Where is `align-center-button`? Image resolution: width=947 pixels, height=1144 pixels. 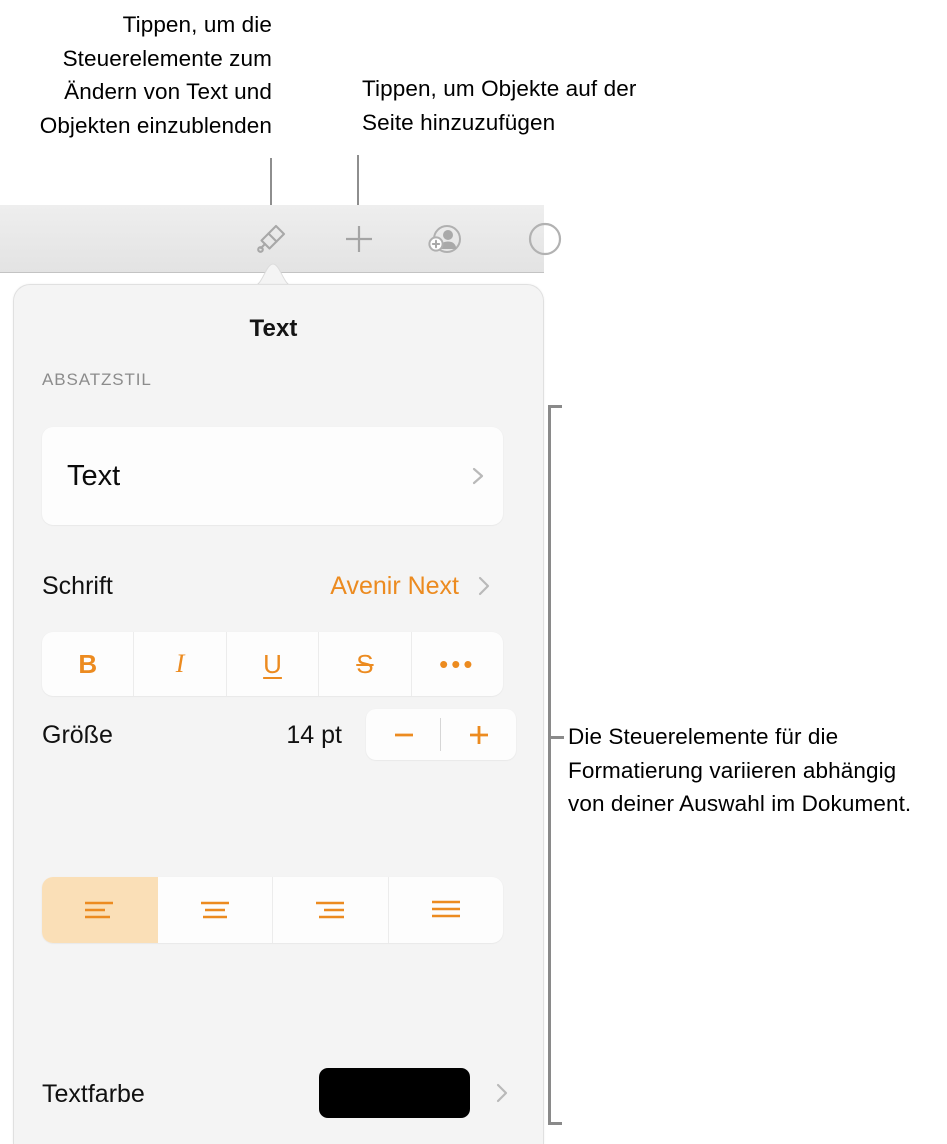 align-center-button is located at coordinates (215, 910).